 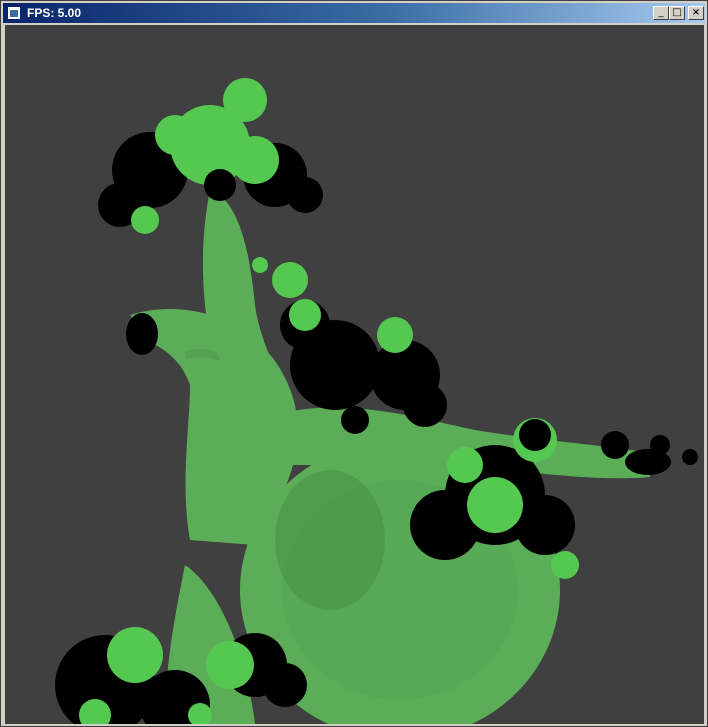 I want to click on close-button: ×, so click(x=696, y=13).